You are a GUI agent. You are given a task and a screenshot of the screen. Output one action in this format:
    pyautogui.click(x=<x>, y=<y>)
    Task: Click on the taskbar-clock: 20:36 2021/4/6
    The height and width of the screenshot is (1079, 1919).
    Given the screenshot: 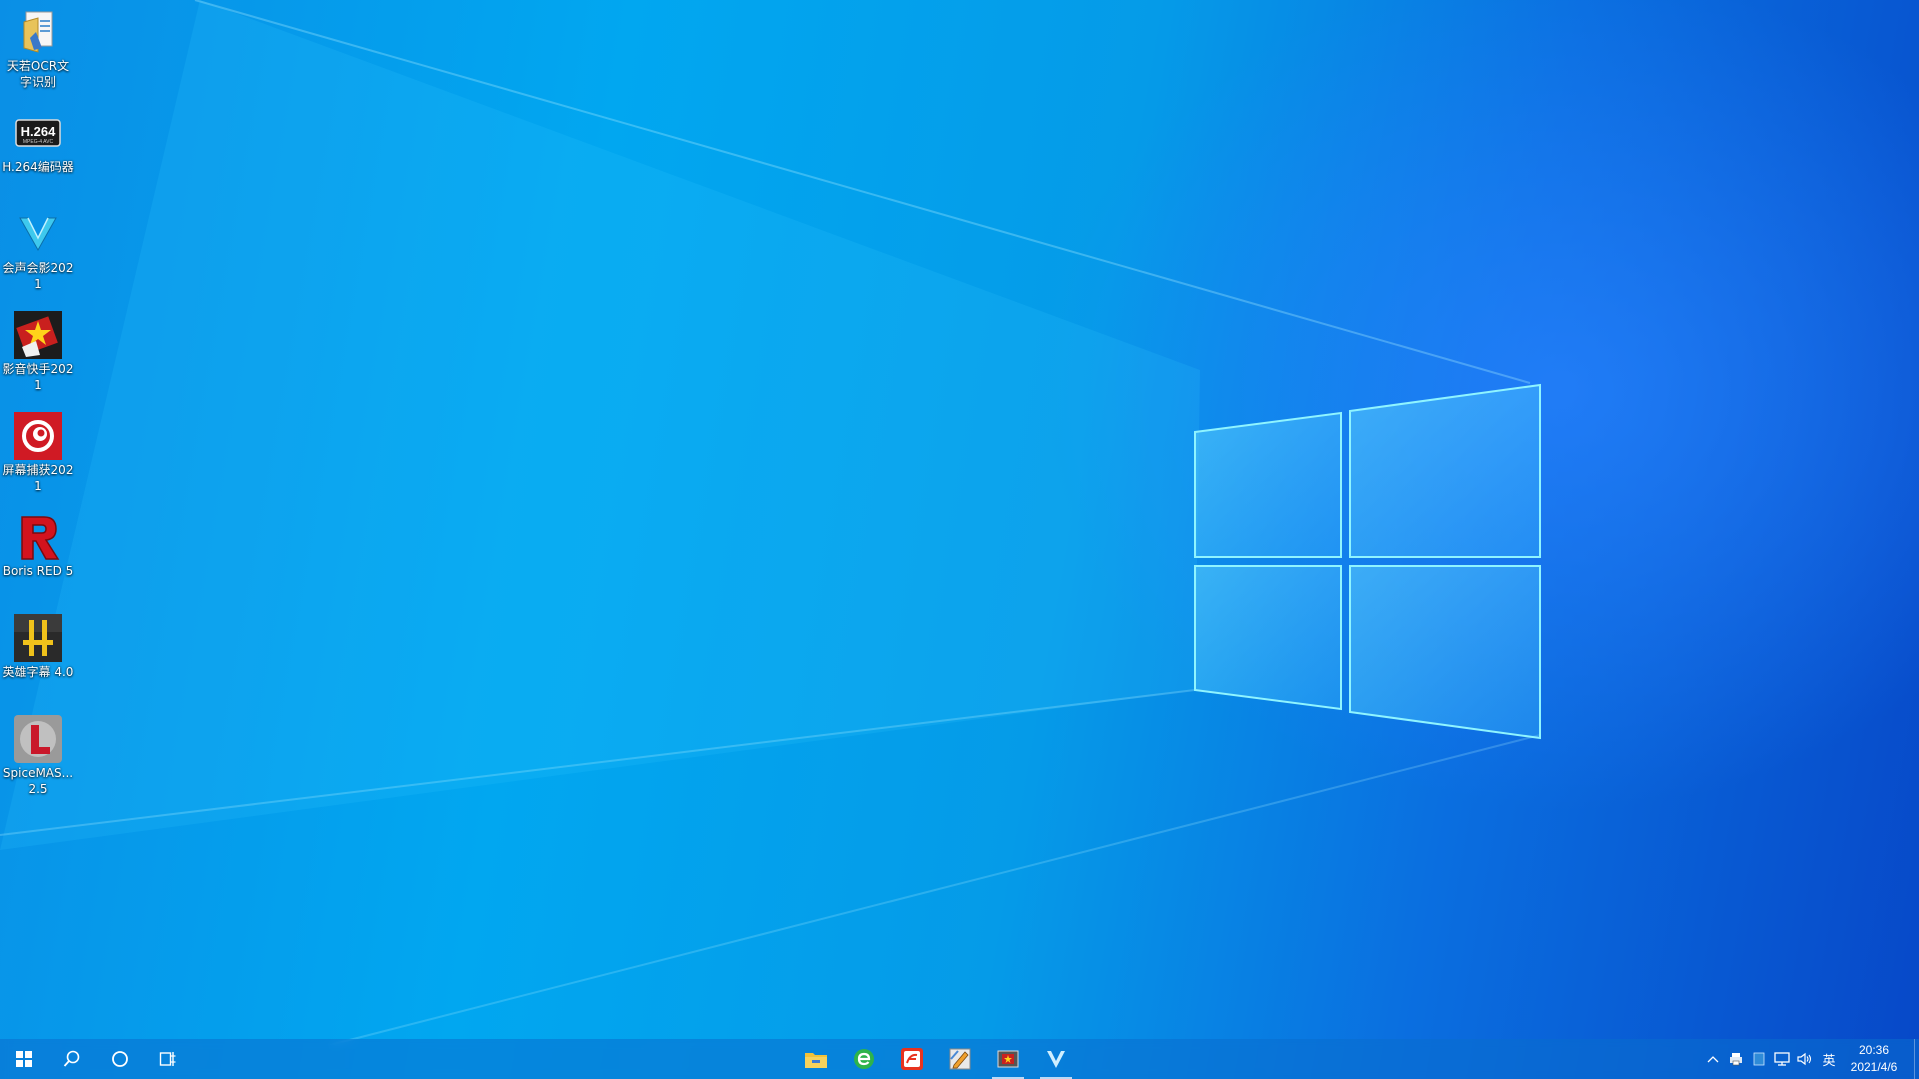 What is the action you would take?
    pyautogui.click(x=1874, y=1059)
    